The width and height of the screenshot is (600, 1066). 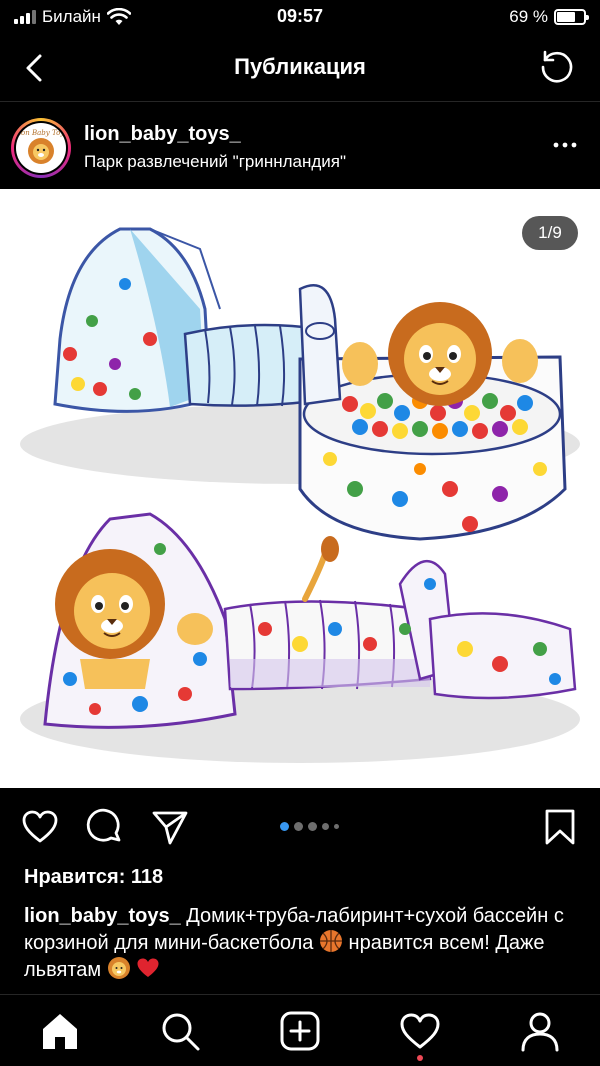 What do you see at coordinates (40, 827) in the screenshot?
I see `like-heart-icon` at bounding box center [40, 827].